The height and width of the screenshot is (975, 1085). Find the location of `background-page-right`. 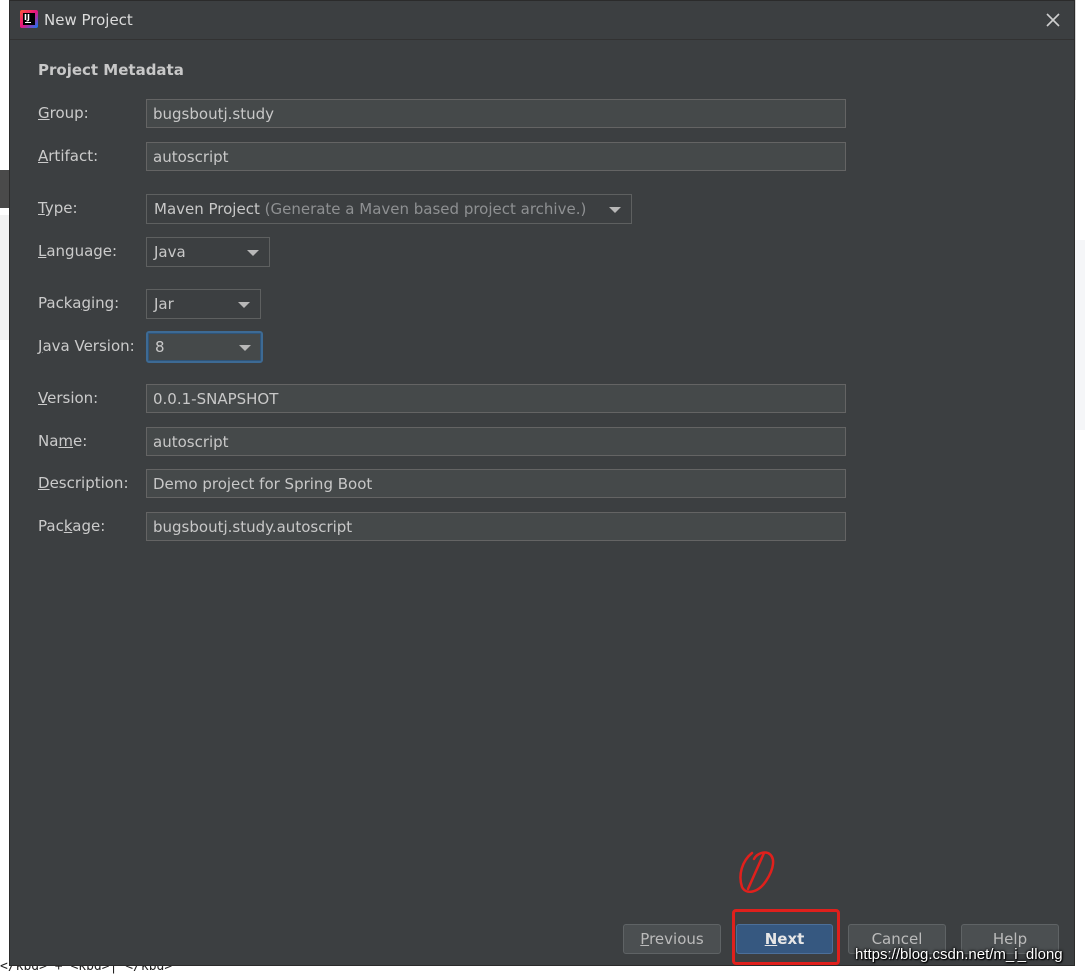

background-page-right is located at coordinates (1080, 487).